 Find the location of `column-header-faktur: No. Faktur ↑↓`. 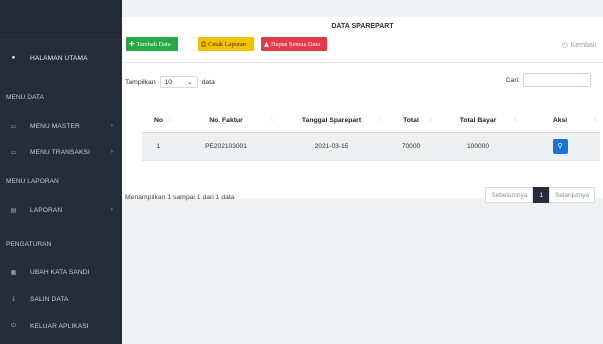

column-header-faktur: No. Faktur ↑↓ is located at coordinates (226, 121).